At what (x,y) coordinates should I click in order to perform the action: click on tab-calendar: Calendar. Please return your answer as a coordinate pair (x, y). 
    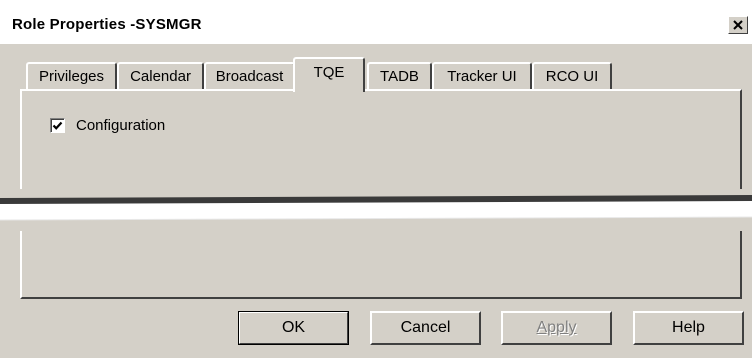
    Looking at the image, I should click on (160, 75).